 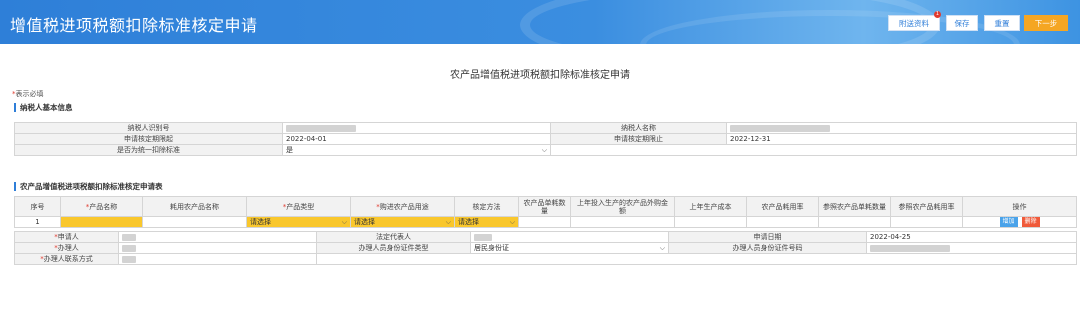 What do you see at coordinates (540, 22) in the screenshot?
I see `page-header: 增值税进项税额扣除标准核定申请 附送资料 1 保存 重置 下一步` at bounding box center [540, 22].